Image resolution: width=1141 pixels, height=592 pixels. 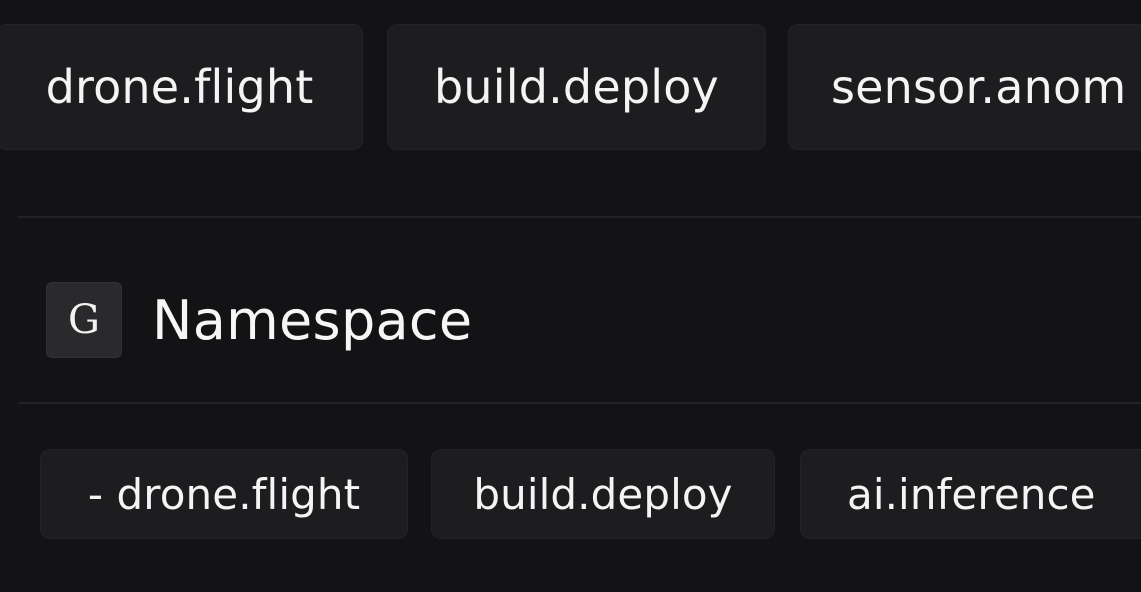 What do you see at coordinates (603, 494) in the screenshot?
I see `namespace-chip-build-deploy: build.deploy` at bounding box center [603, 494].